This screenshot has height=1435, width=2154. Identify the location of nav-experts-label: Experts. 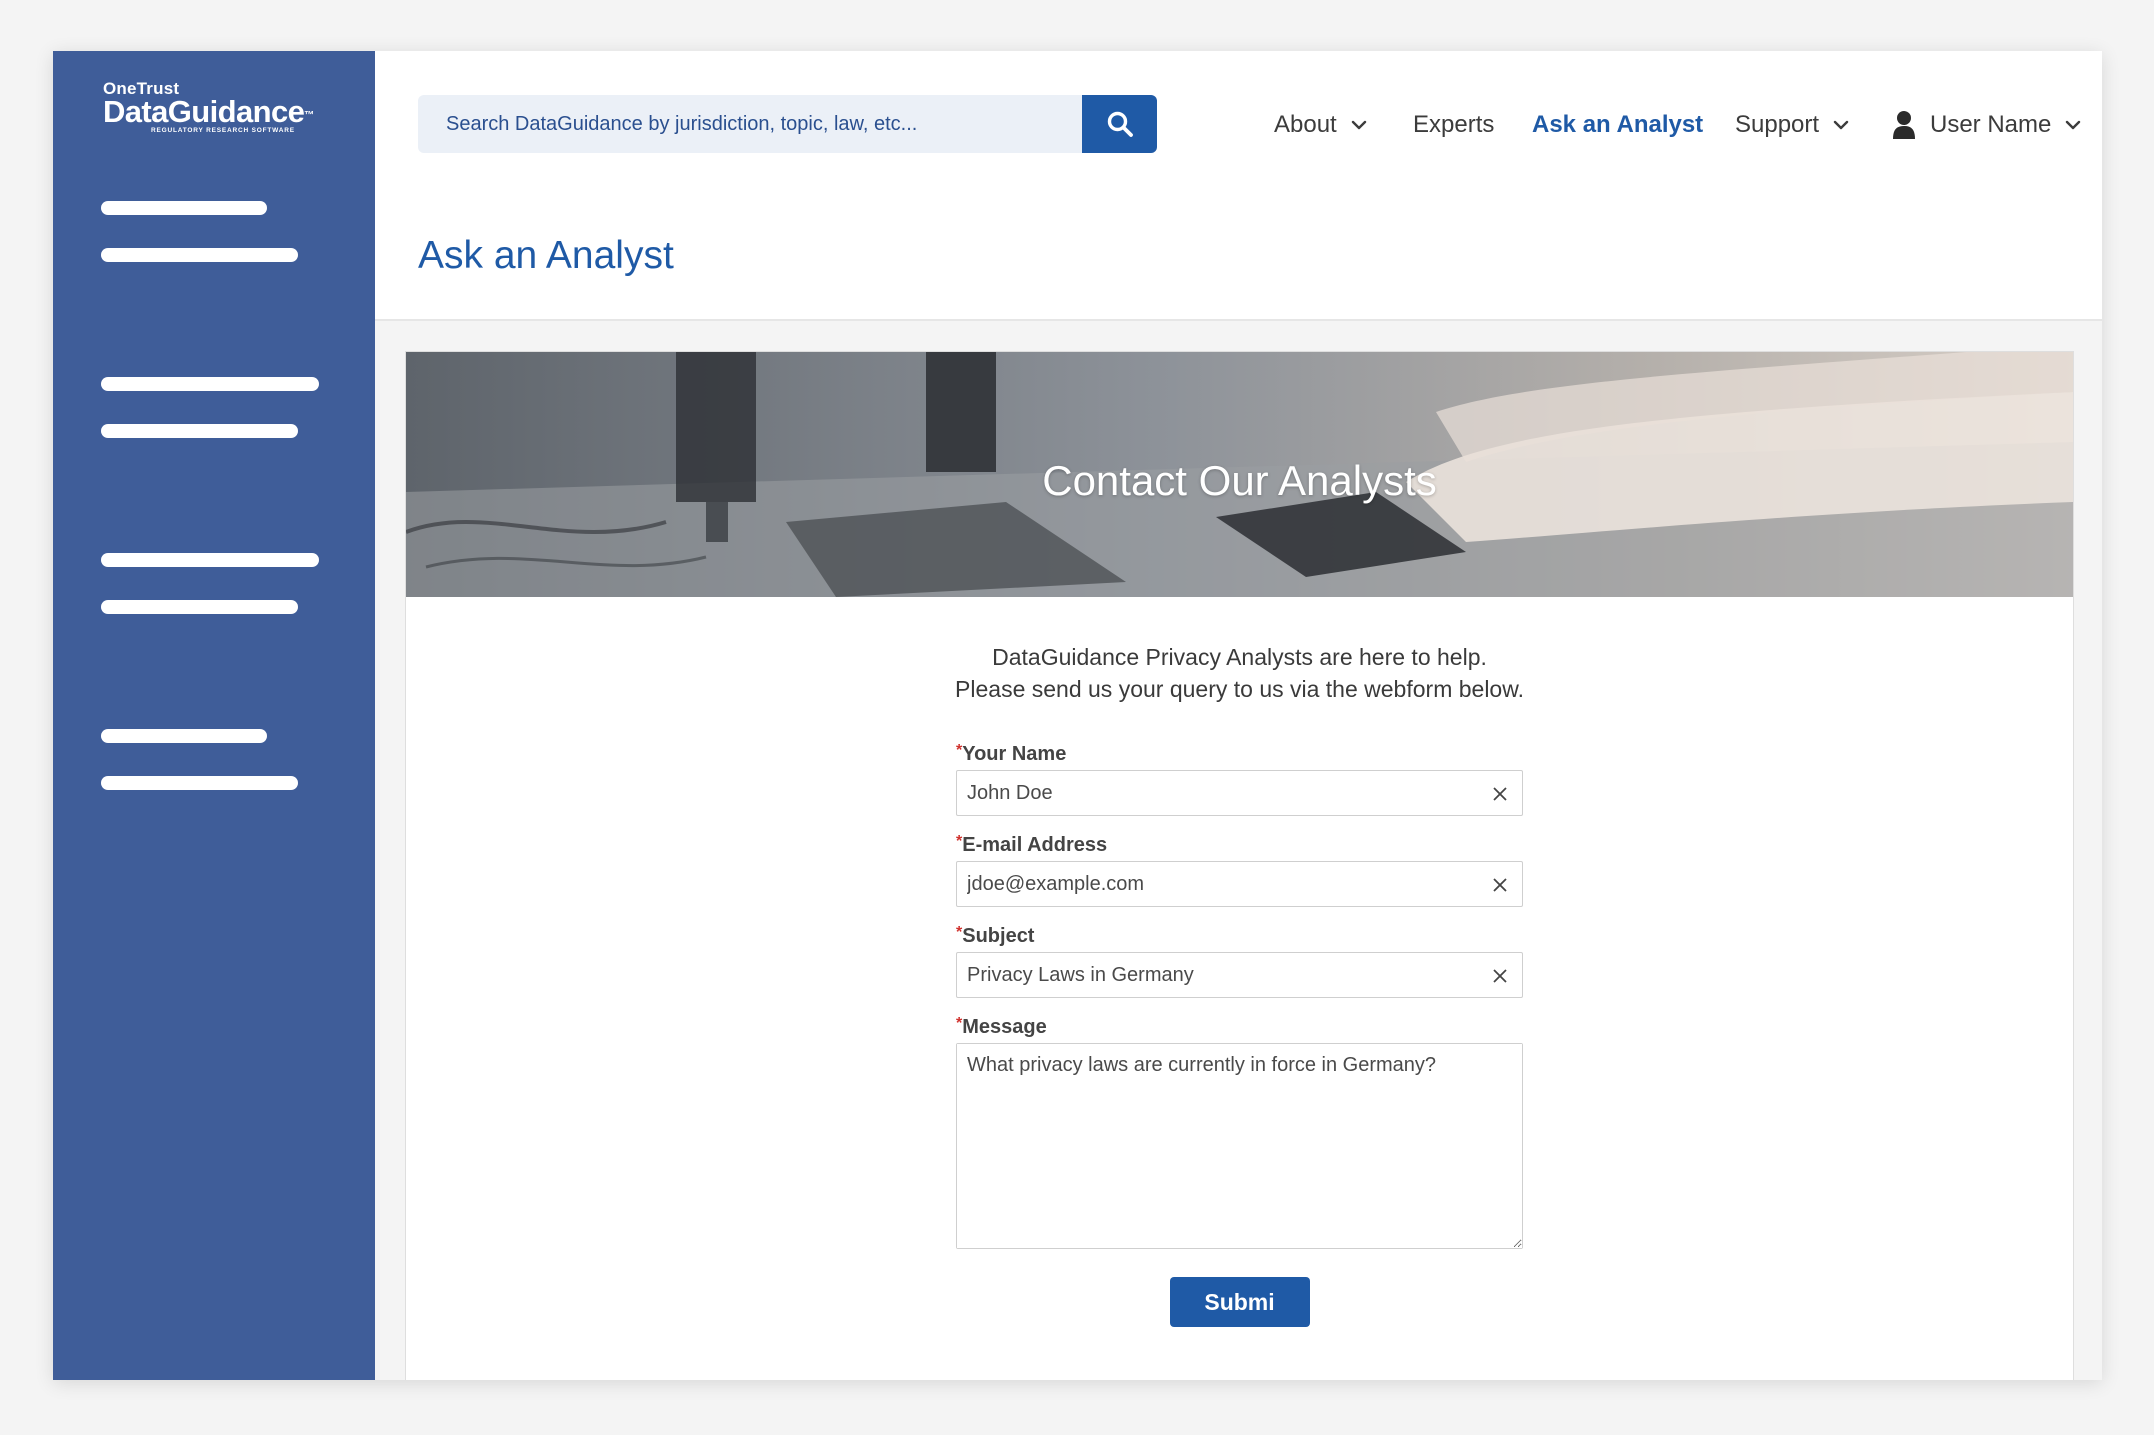
(1454, 124).